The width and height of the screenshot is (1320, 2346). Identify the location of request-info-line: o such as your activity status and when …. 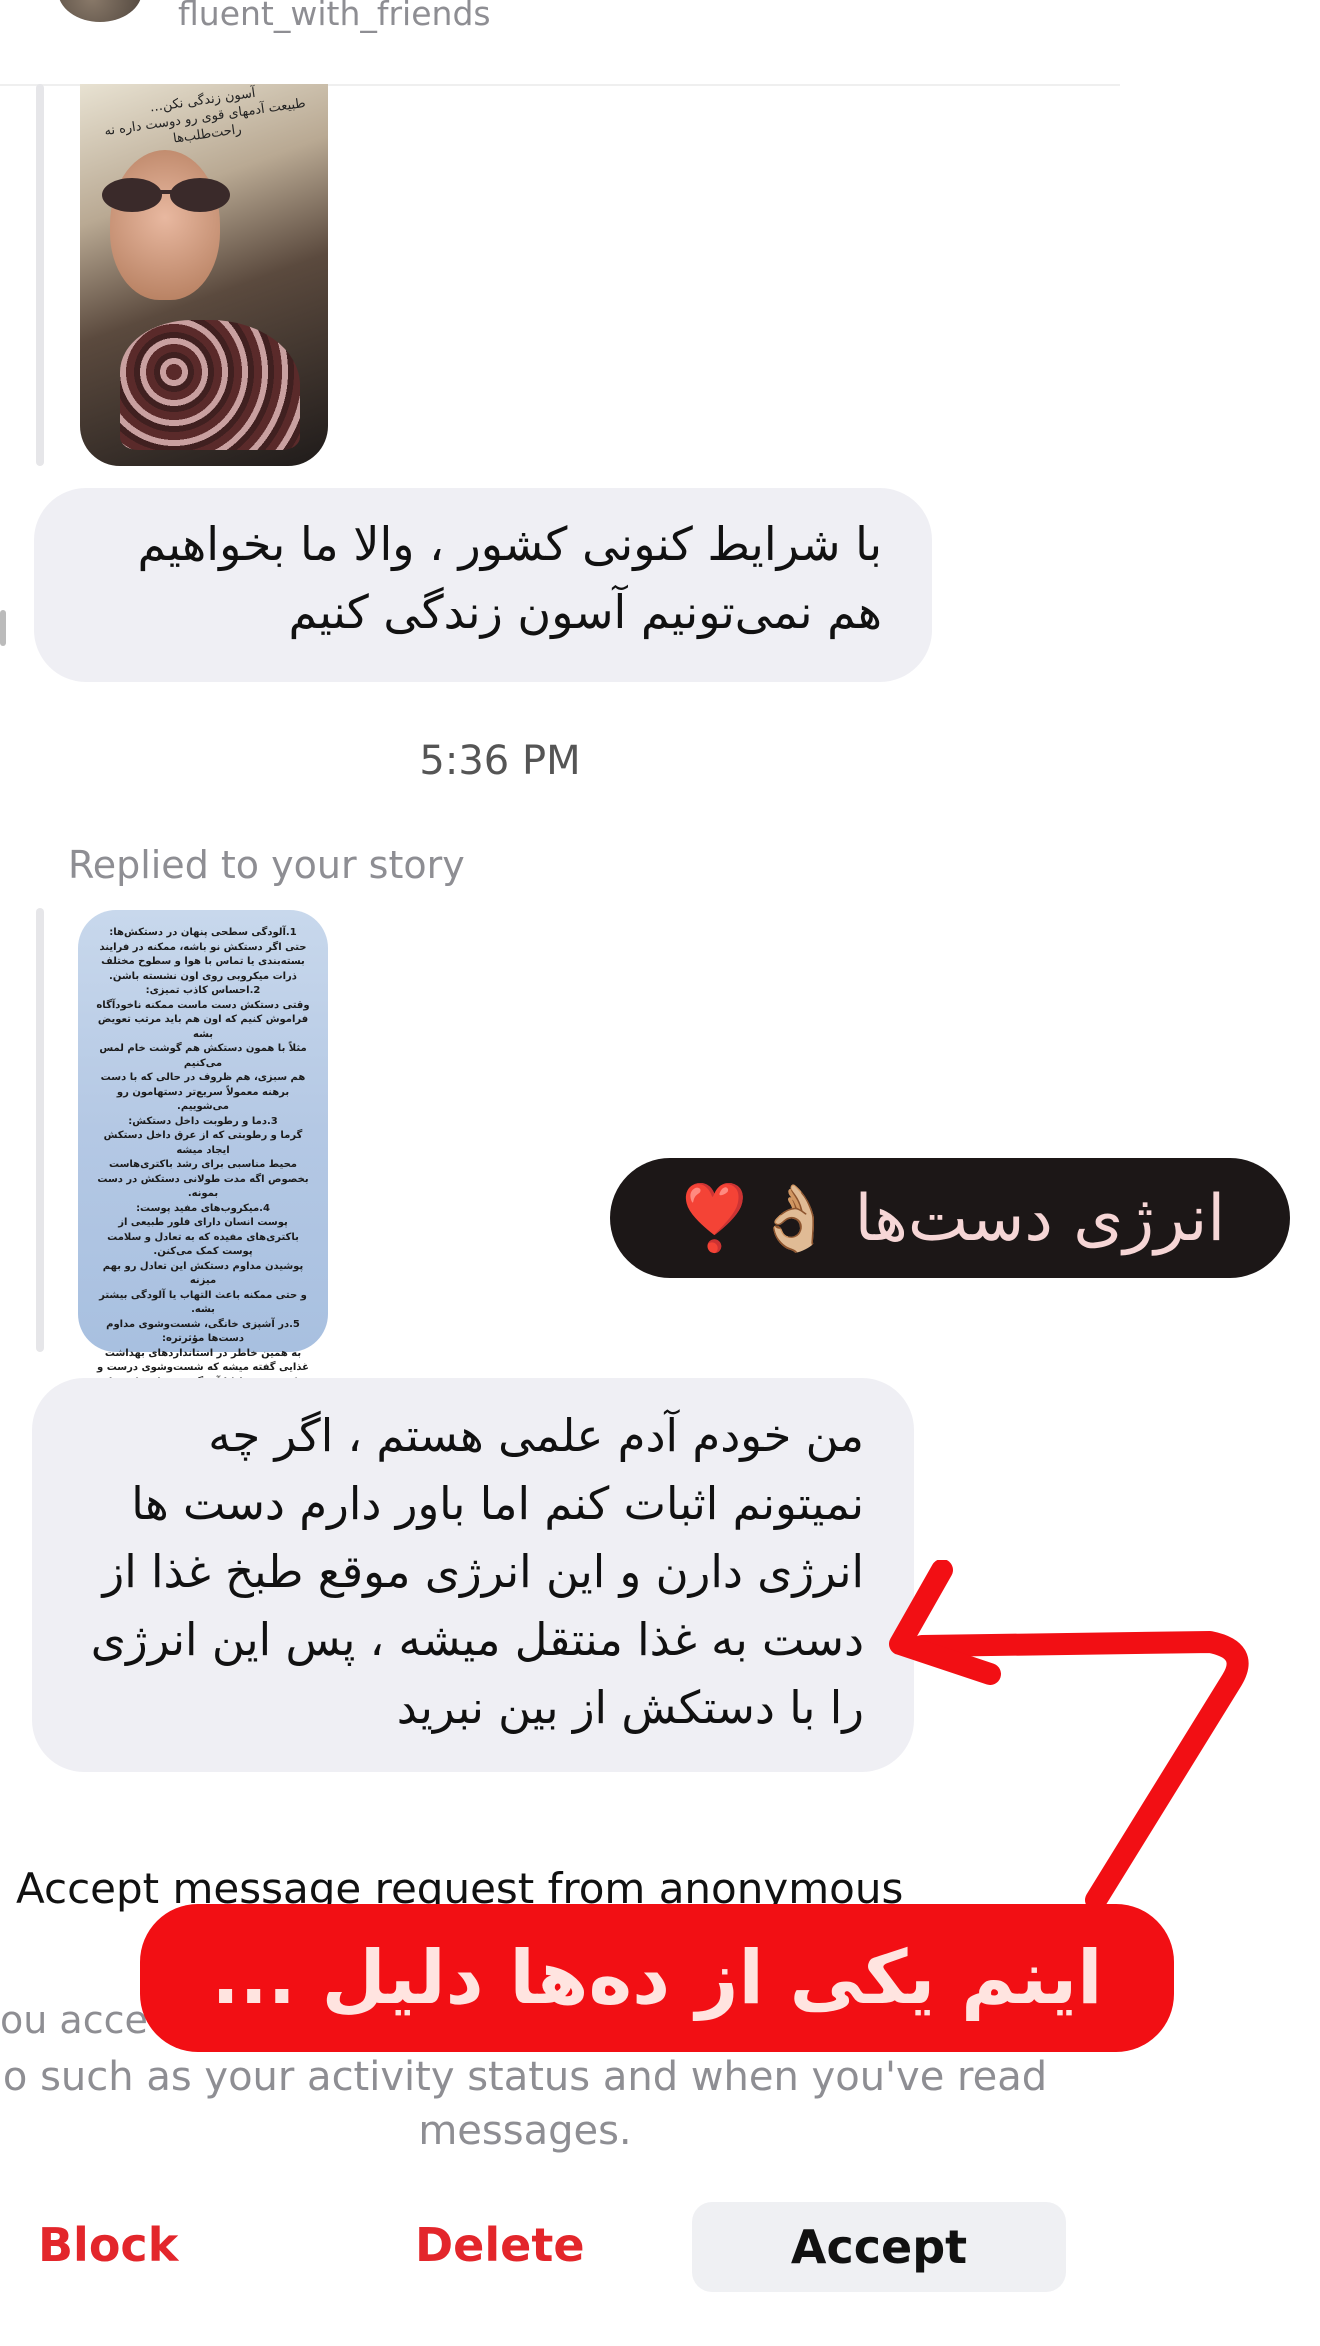
(525, 2077).